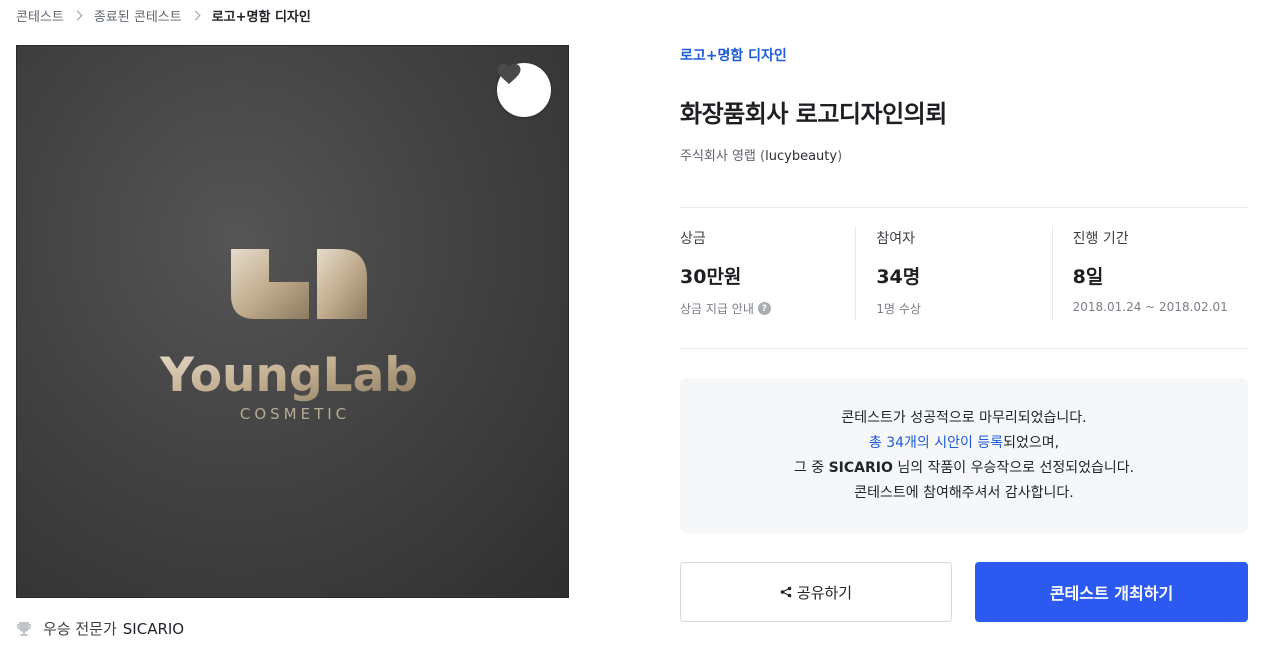  What do you see at coordinates (964, 348) in the screenshot?
I see `divider-bottom` at bounding box center [964, 348].